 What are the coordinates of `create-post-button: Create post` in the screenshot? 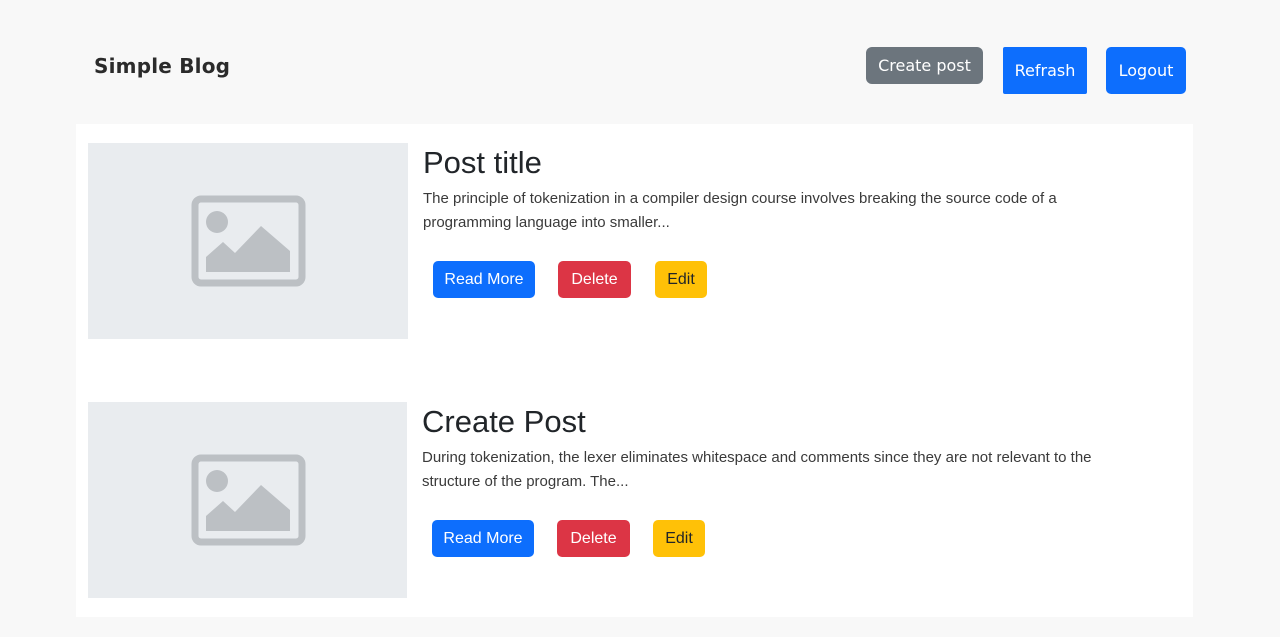 It's located at (924, 65).